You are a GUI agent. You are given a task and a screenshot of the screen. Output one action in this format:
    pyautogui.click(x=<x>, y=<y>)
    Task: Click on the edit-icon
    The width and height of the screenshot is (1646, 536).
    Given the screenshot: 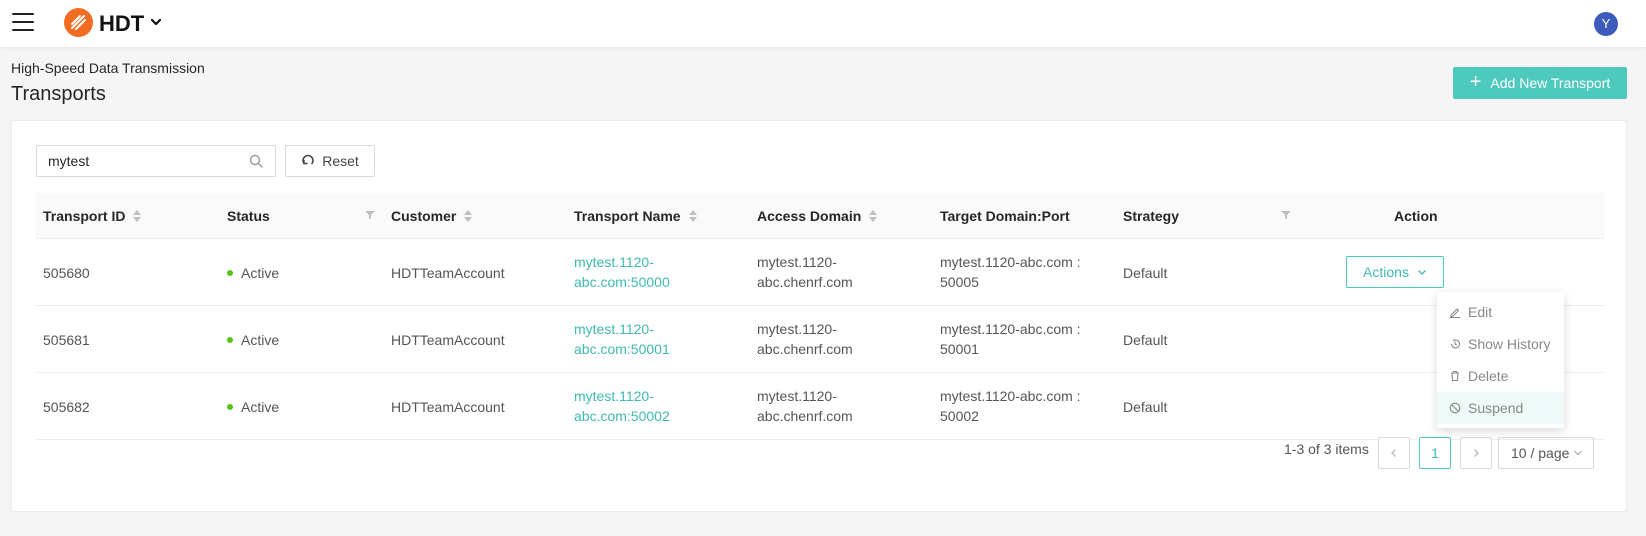 What is the action you would take?
    pyautogui.click(x=1455, y=313)
    